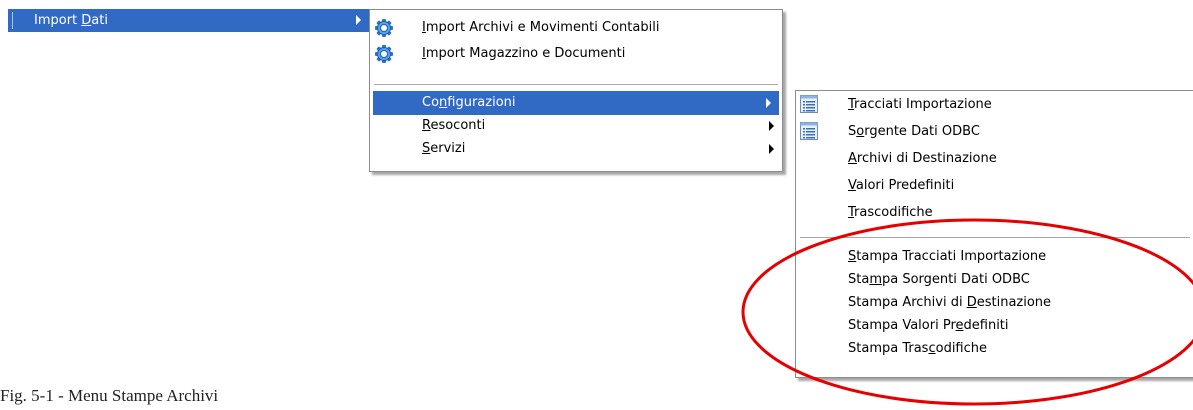 This screenshot has height=410, width=1193. Describe the element at coordinates (901, 185) in the screenshot. I see `menu-item-label: Valori Predefiniti` at that location.